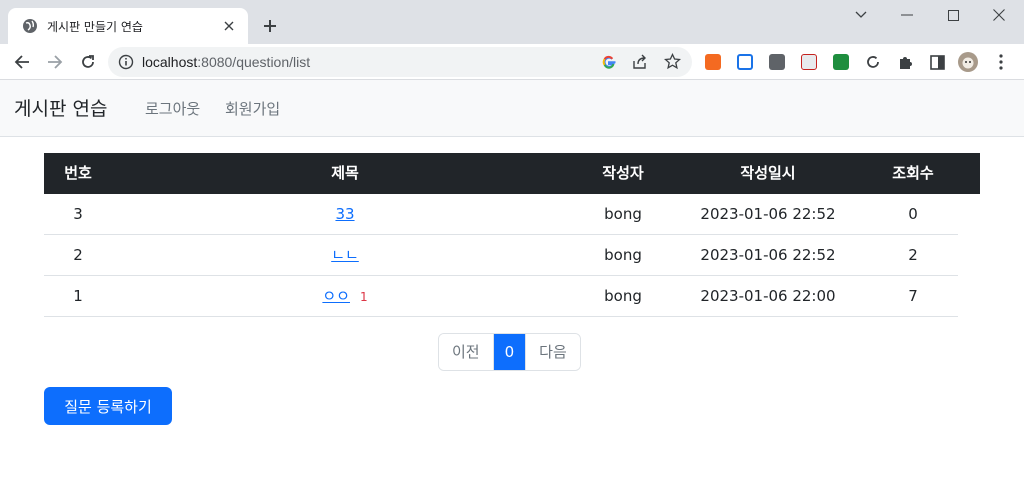  What do you see at coordinates (640, 64) in the screenshot?
I see `share-icon` at bounding box center [640, 64].